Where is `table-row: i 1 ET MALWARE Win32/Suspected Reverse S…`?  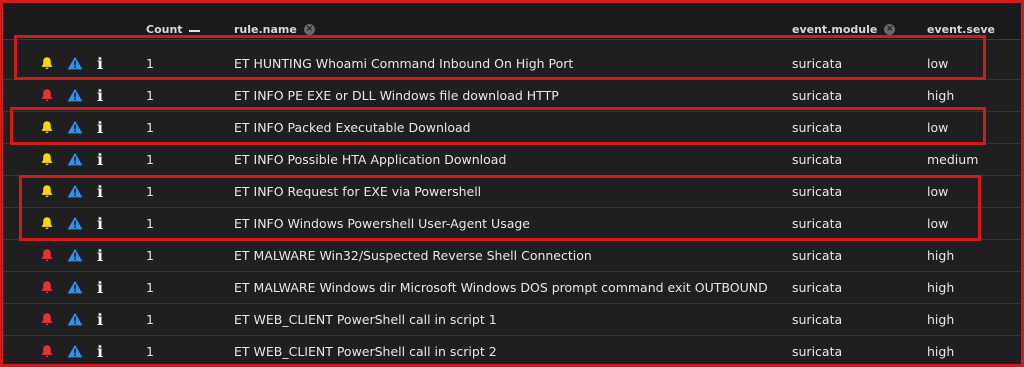 table-row: i 1 ET MALWARE Win32/Suspected Reverse S… is located at coordinates (512, 256).